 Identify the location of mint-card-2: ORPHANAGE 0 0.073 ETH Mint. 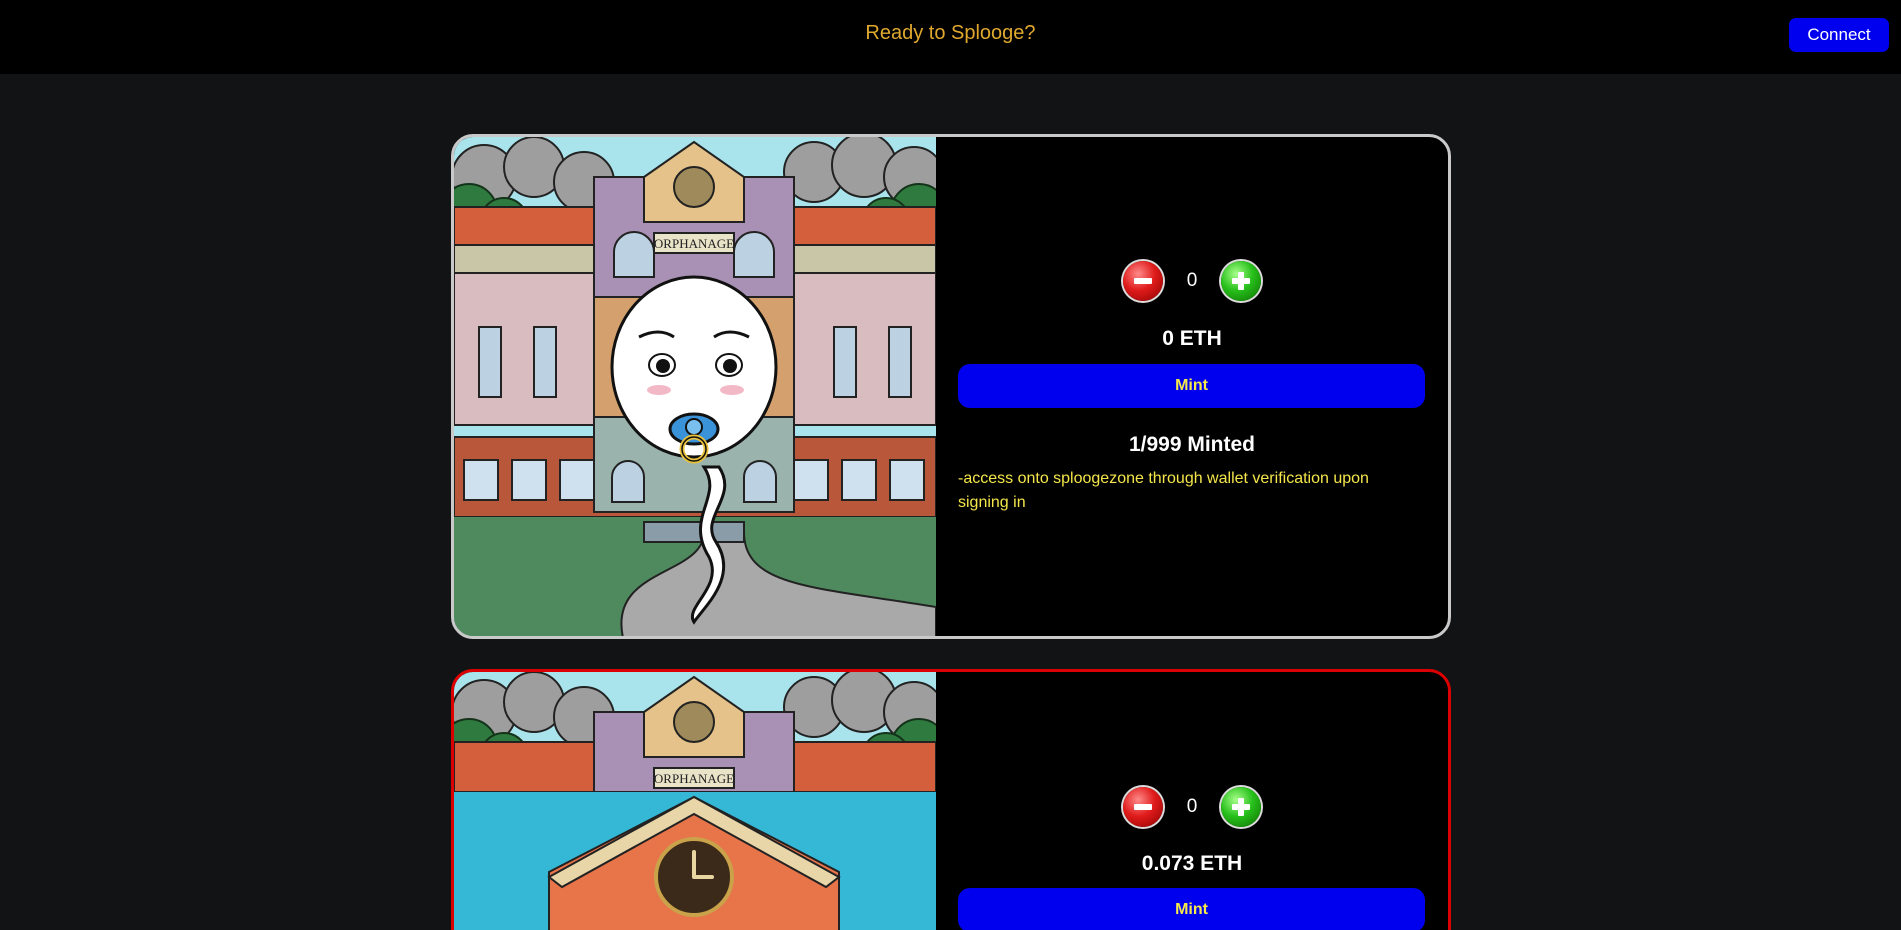
(951, 799).